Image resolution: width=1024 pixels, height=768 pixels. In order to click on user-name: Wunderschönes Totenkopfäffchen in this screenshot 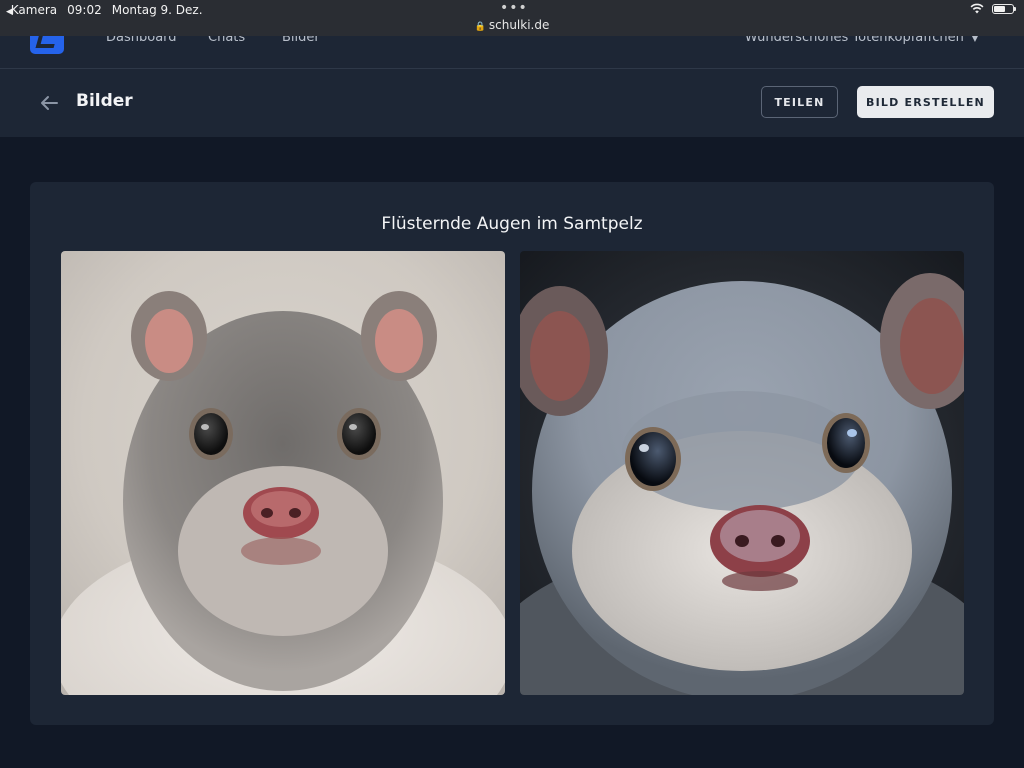, I will do `click(854, 40)`.